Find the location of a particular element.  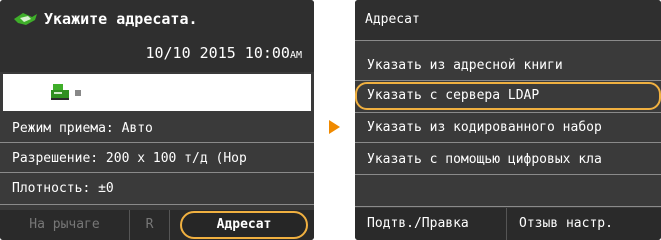

recipient-prompt: Укажите адресата. is located at coordinates (105, 19).